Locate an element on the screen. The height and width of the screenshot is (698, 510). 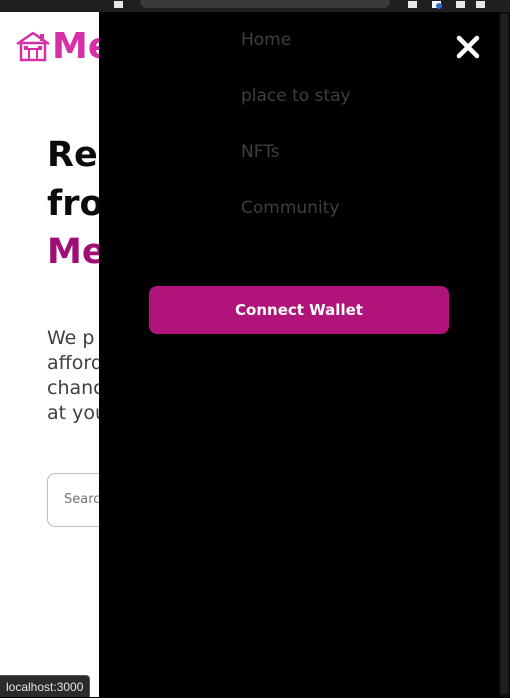
profile-badge-icon is located at coordinates (439, 6).